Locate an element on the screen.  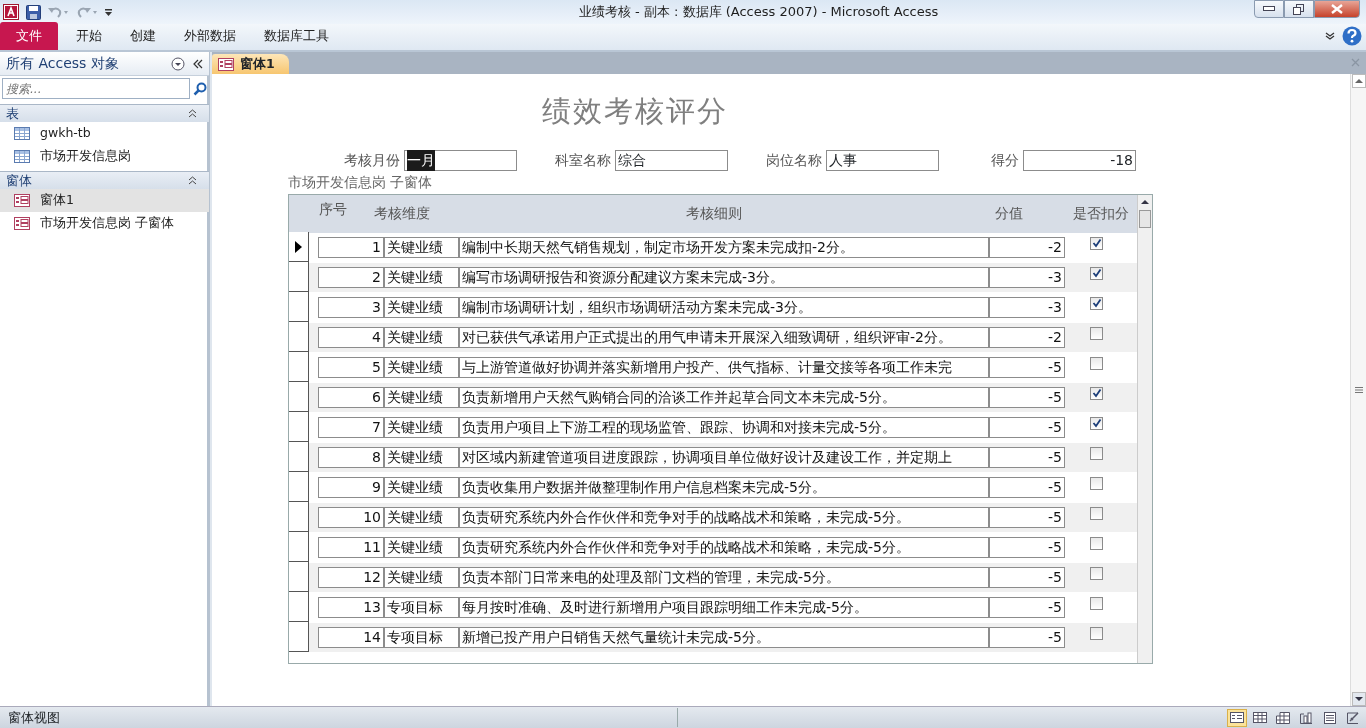
nav-item: 市场开发信息岗 子窗体 is located at coordinates (104, 223).